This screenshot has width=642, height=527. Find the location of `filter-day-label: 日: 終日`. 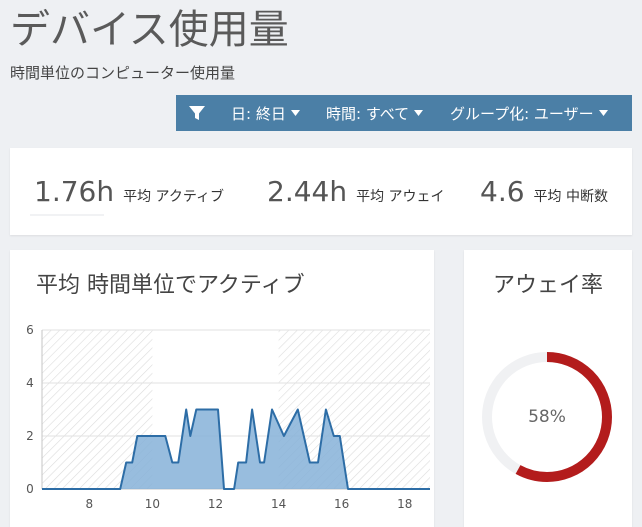

filter-day-label: 日: 終日 is located at coordinates (258, 113).